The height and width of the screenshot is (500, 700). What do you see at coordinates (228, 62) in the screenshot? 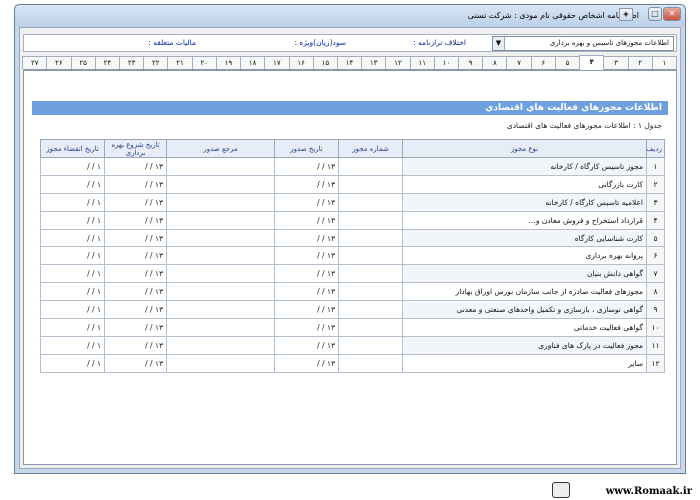
I see `tab-19: ۱۹` at bounding box center [228, 62].